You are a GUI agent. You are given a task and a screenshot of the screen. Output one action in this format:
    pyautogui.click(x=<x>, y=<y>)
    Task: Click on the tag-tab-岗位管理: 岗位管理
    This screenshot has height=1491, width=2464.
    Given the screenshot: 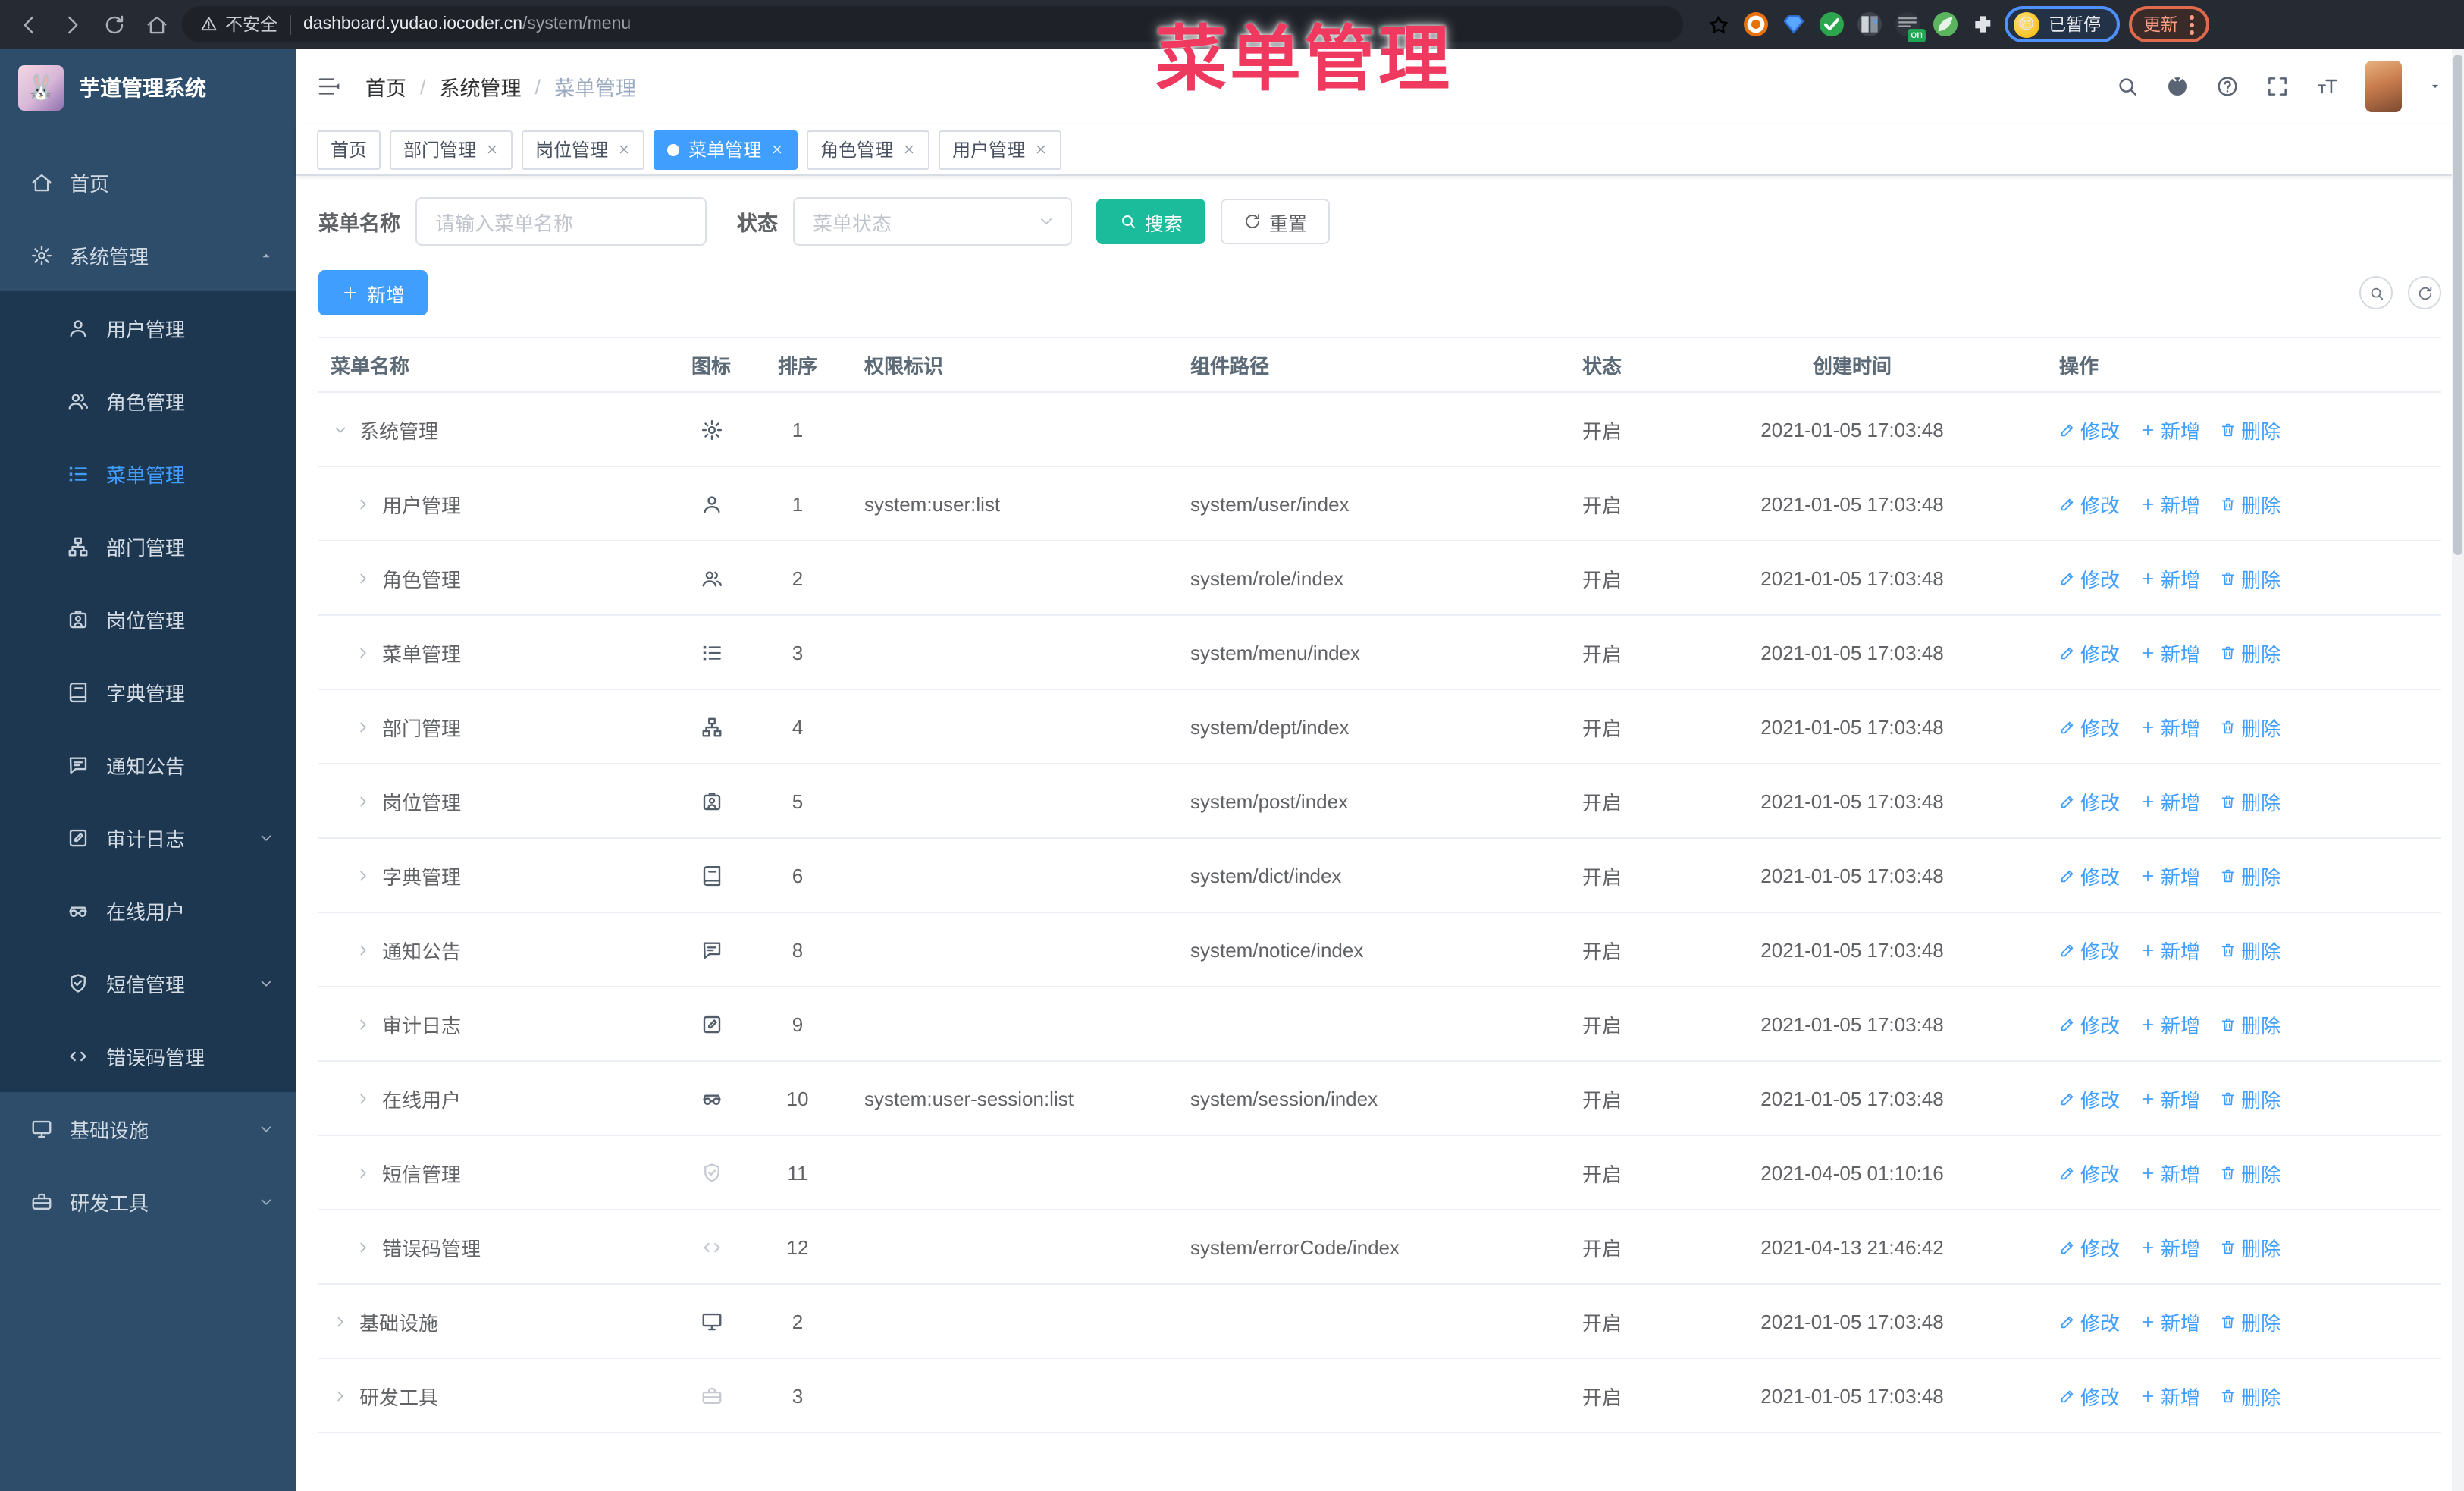 What is the action you would take?
    pyautogui.click(x=583, y=149)
    